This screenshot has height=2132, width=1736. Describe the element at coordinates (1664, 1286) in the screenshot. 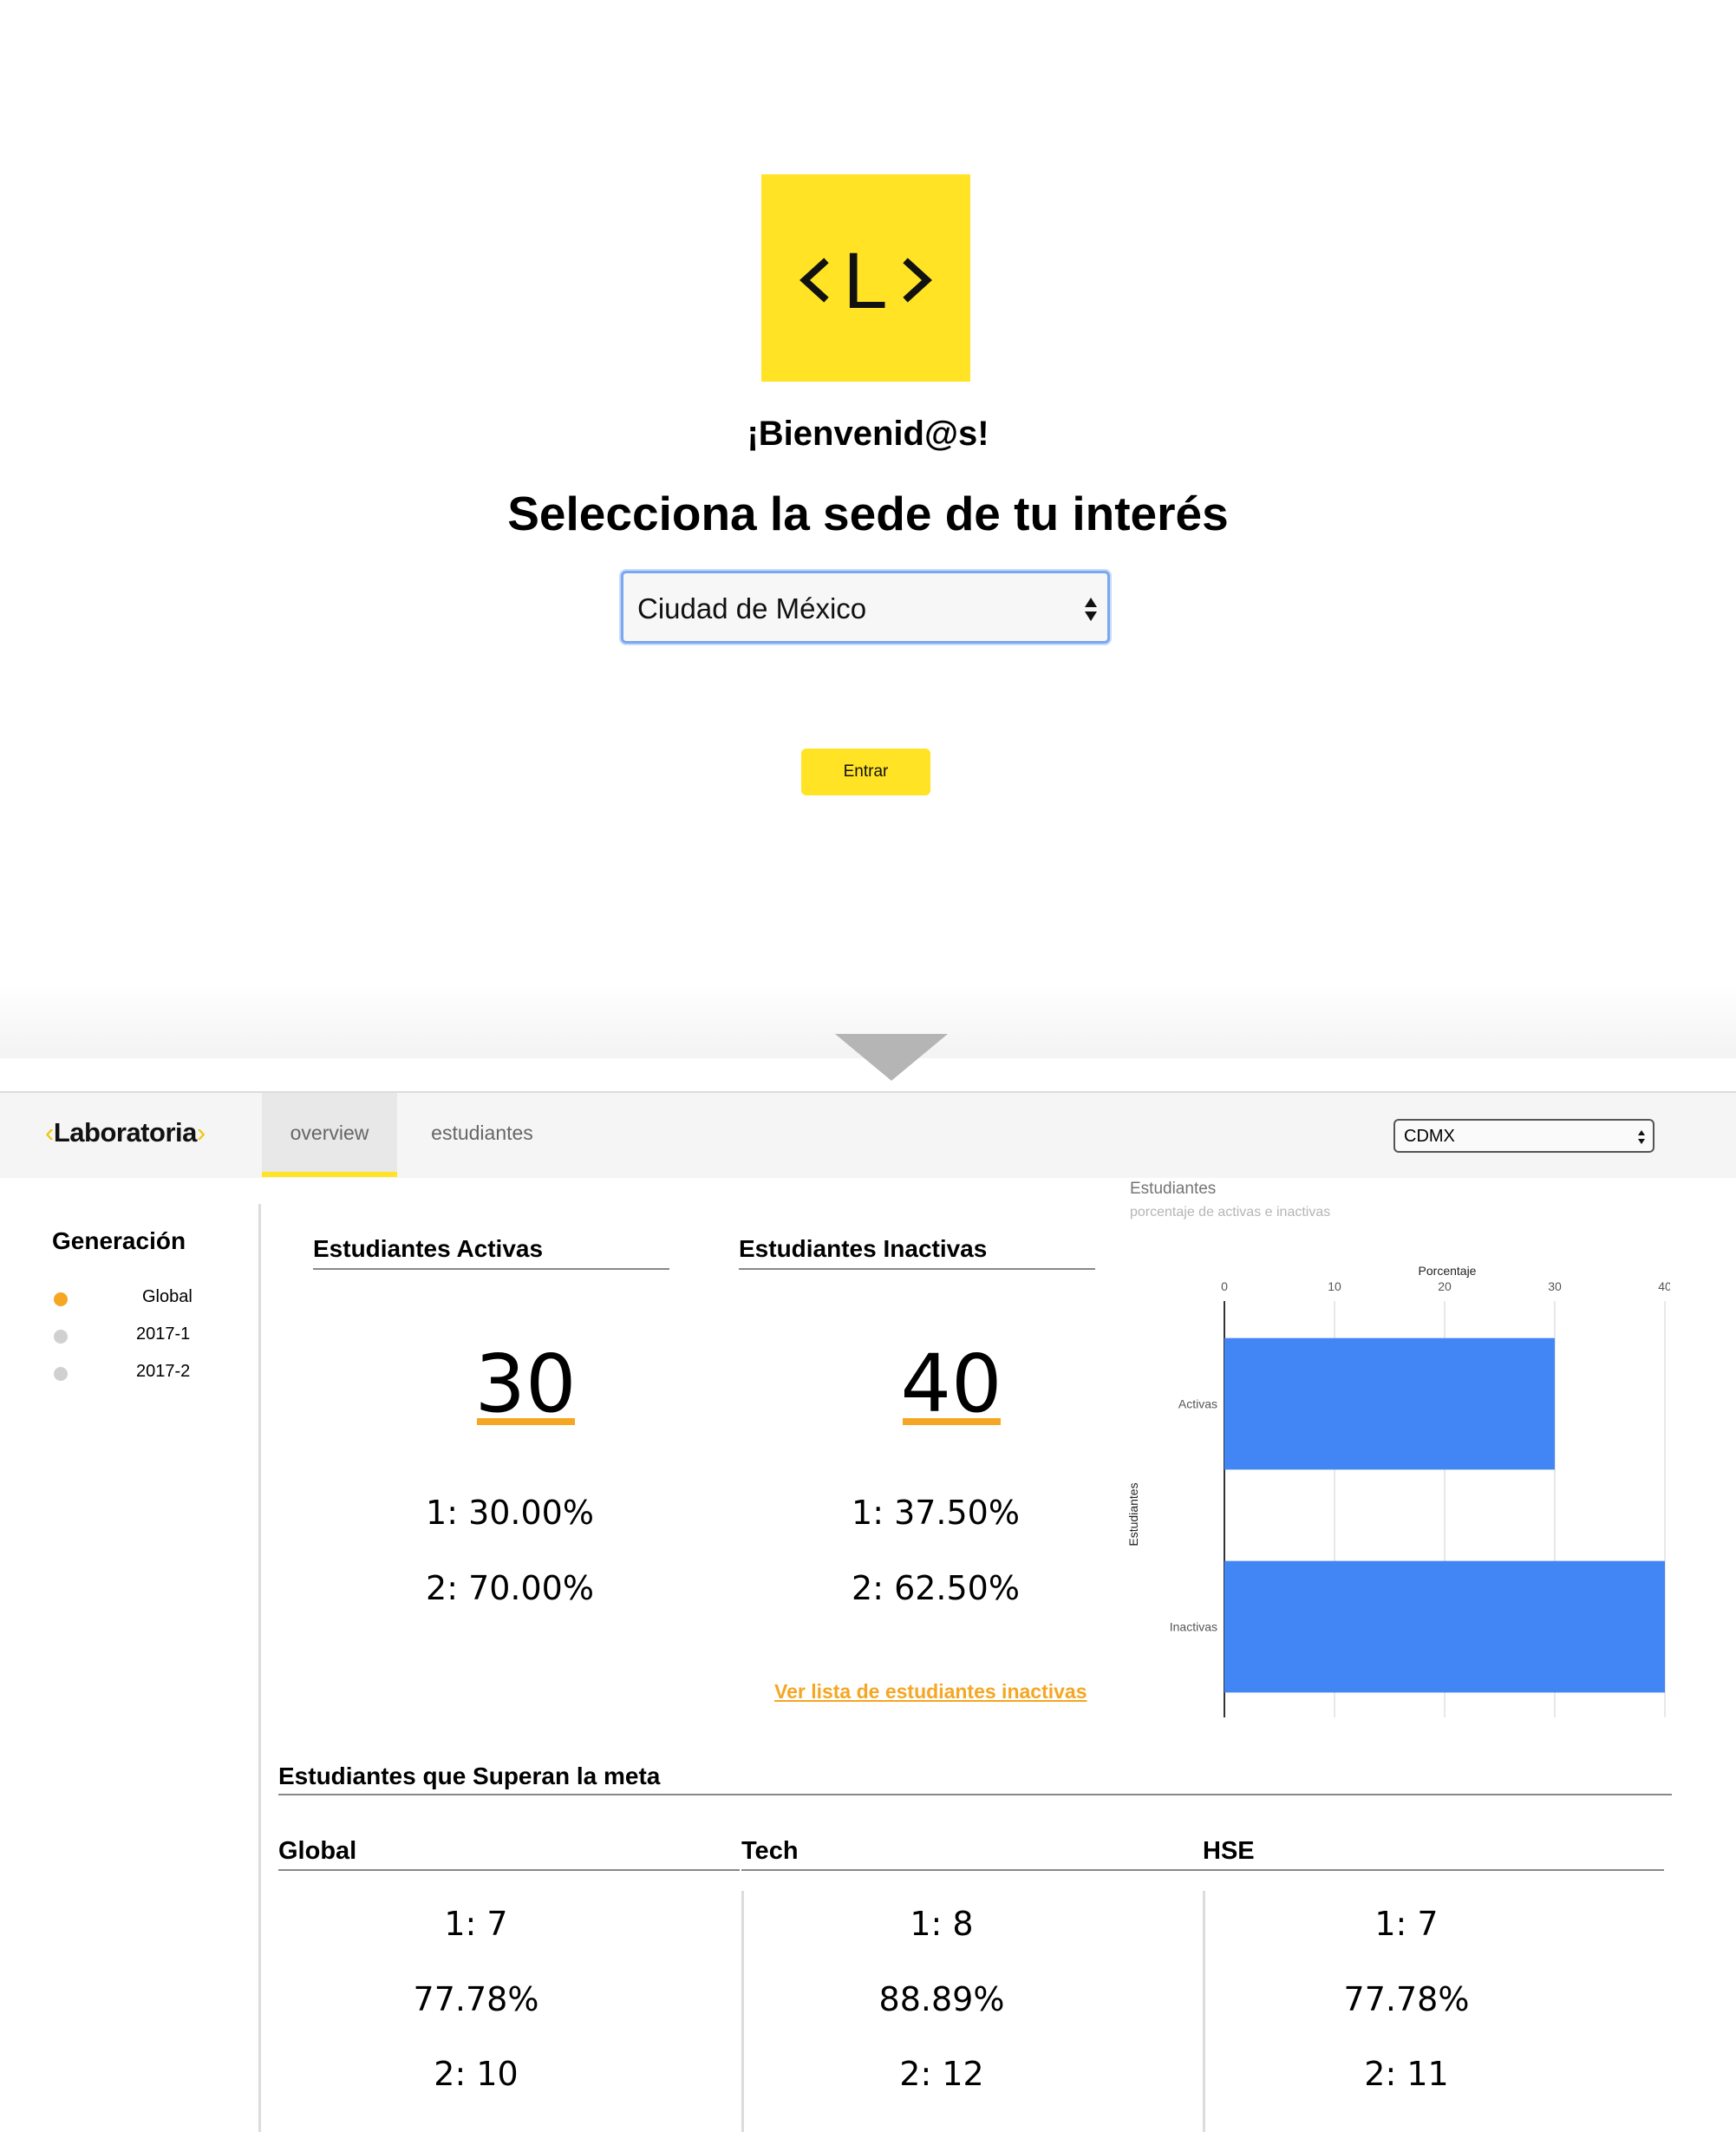

I see `chart-x-tick-label: 40` at that location.